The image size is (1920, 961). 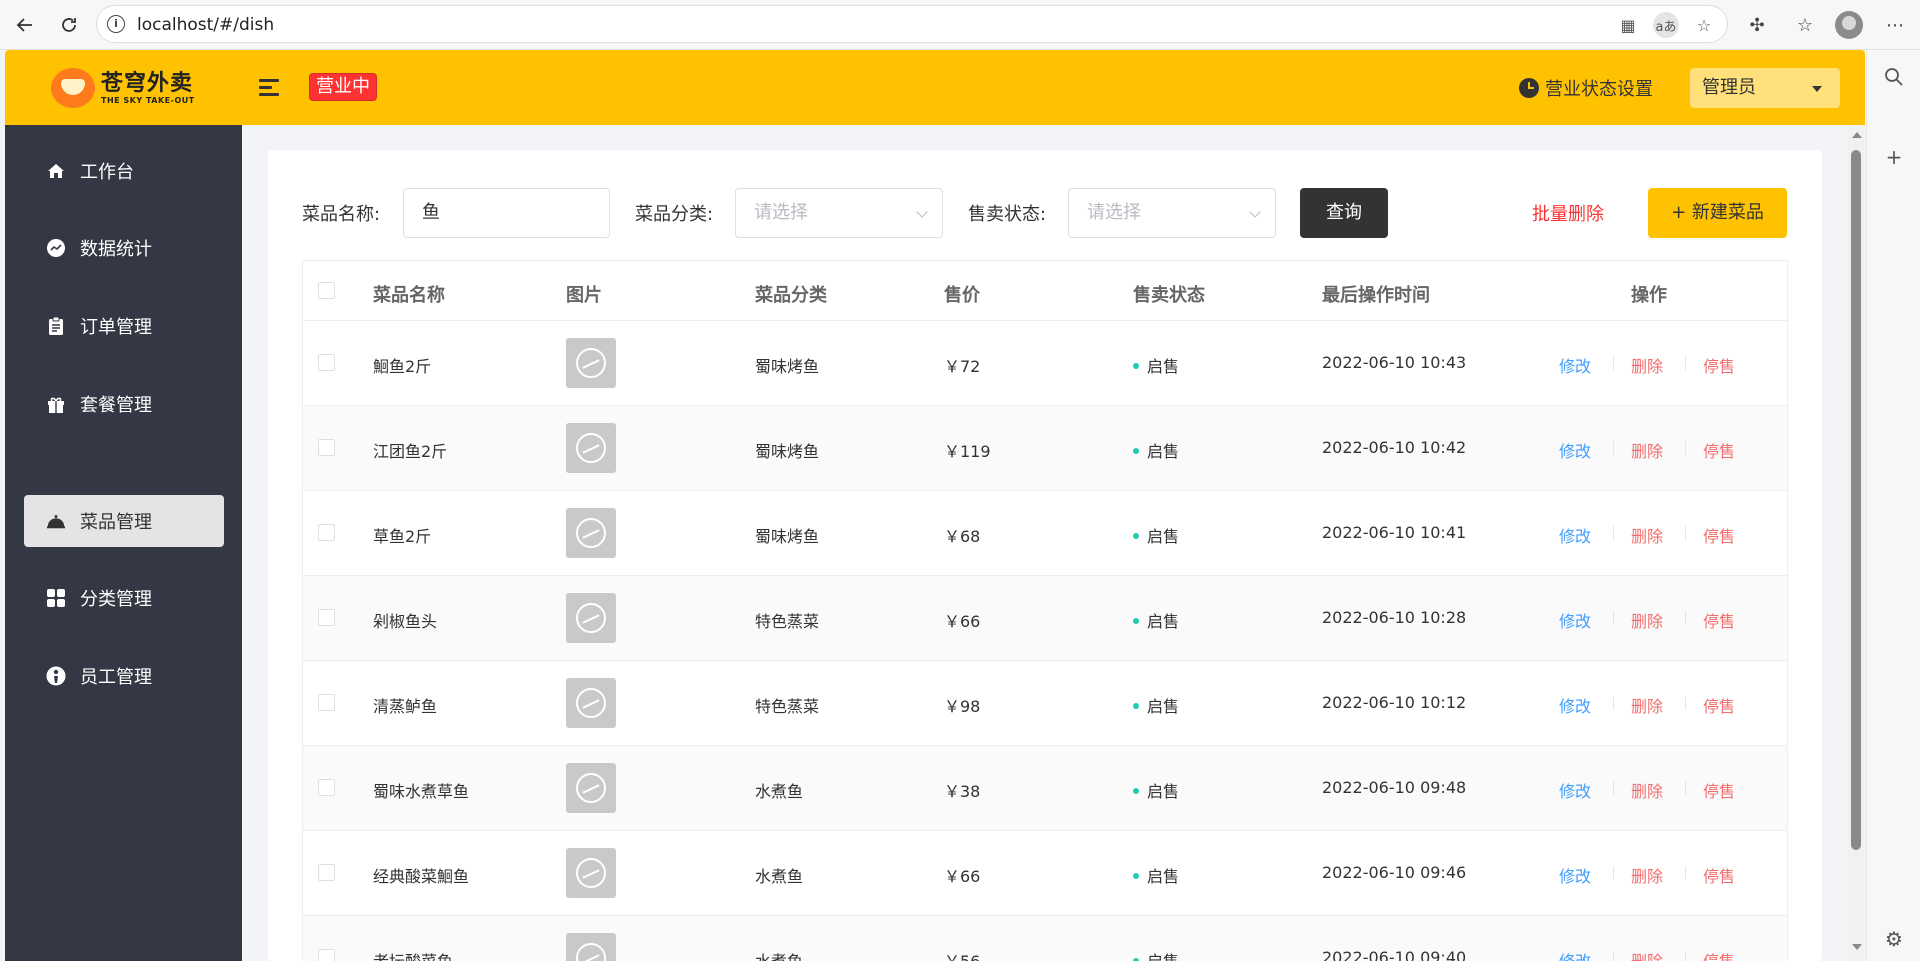 What do you see at coordinates (56, 676) in the screenshot?
I see `employee-icon` at bounding box center [56, 676].